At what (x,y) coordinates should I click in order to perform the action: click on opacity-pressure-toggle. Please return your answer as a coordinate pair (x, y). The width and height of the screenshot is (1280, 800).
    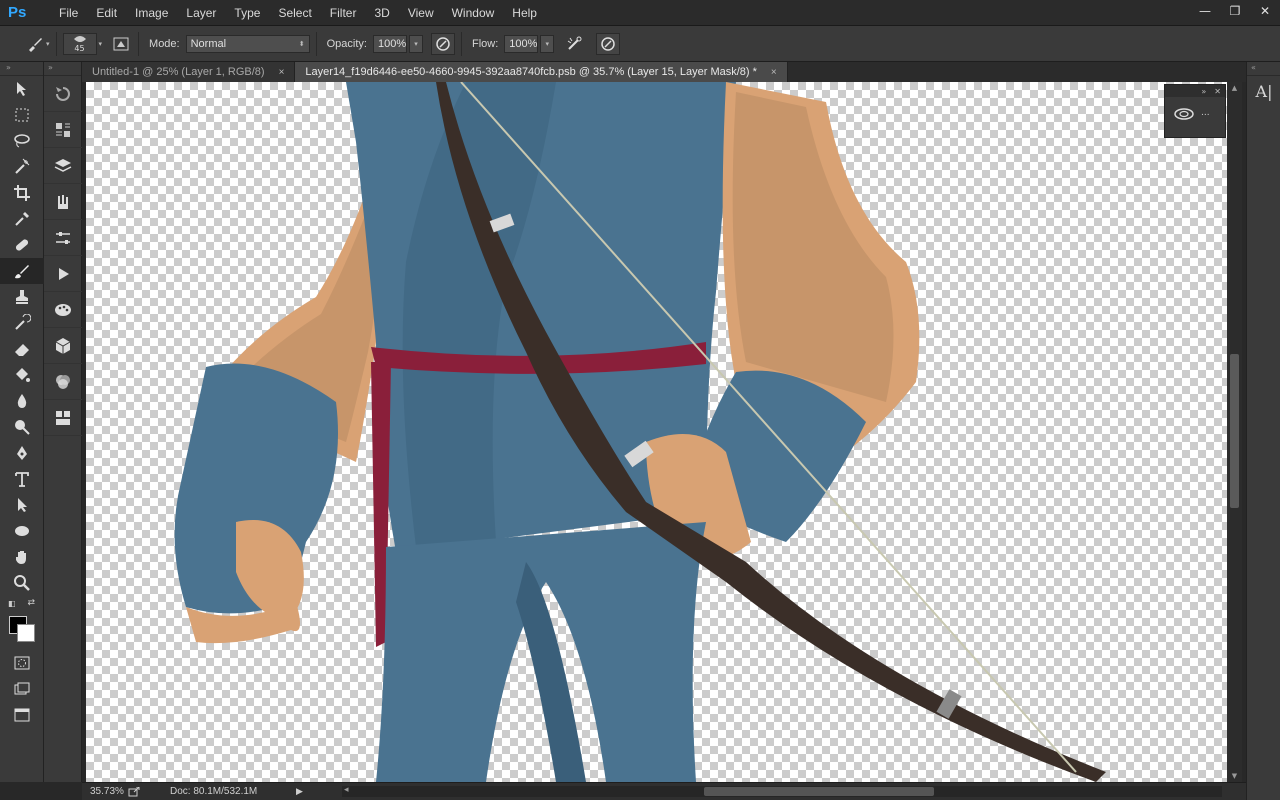
    Looking at the image, I should click on (442, 43).